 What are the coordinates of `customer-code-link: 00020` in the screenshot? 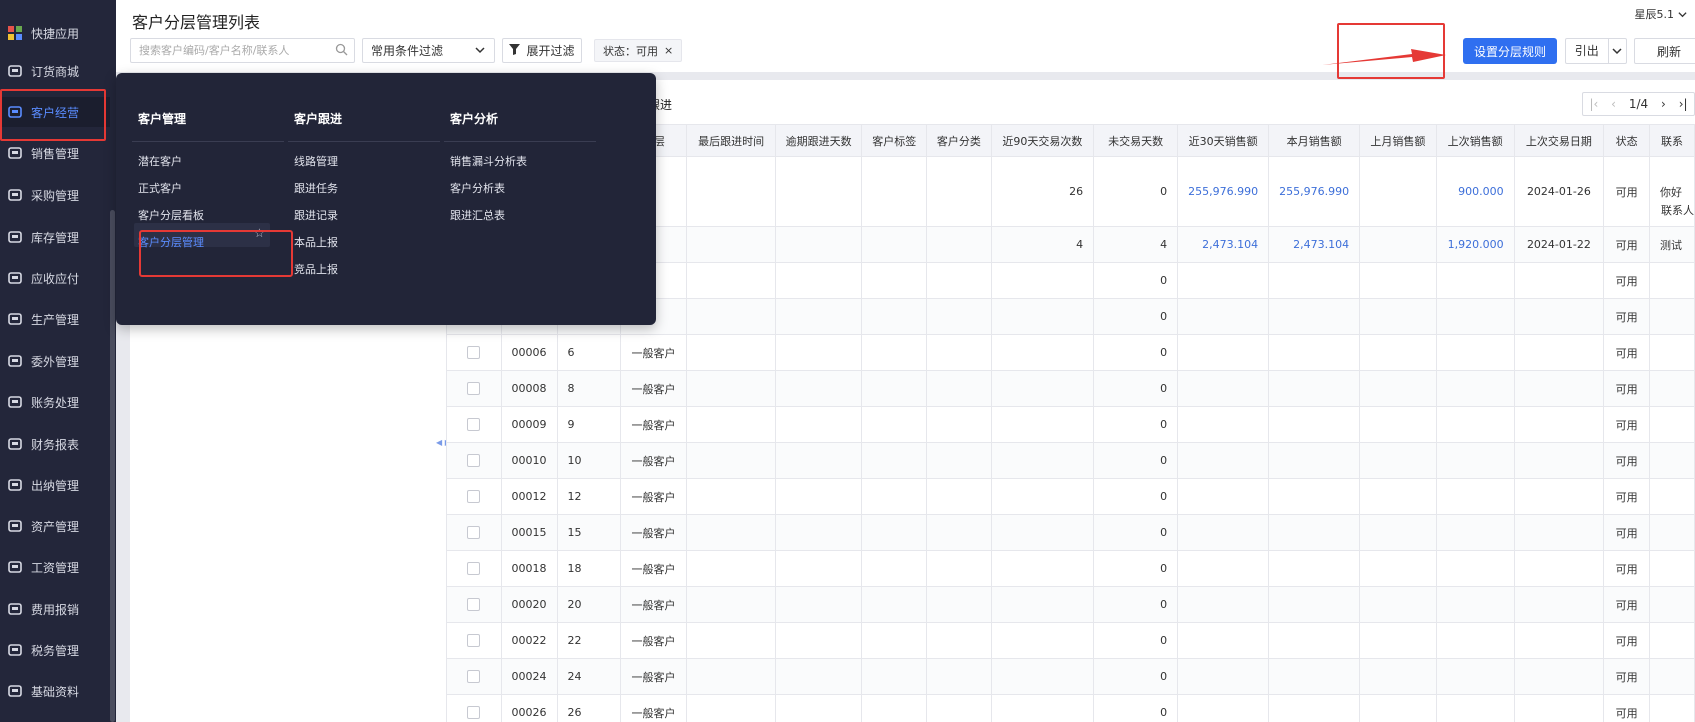 It's located at (529, 604).